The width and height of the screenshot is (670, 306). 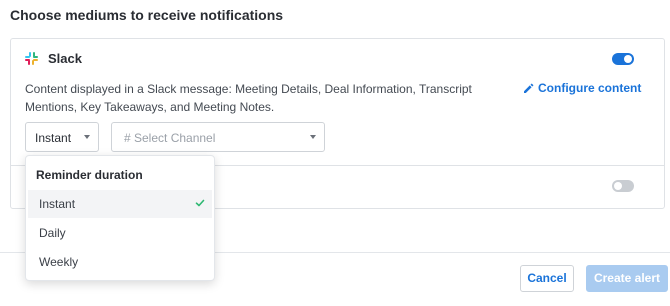 I want to click on cancel-button: Cancel, so click(x=547, y=278).